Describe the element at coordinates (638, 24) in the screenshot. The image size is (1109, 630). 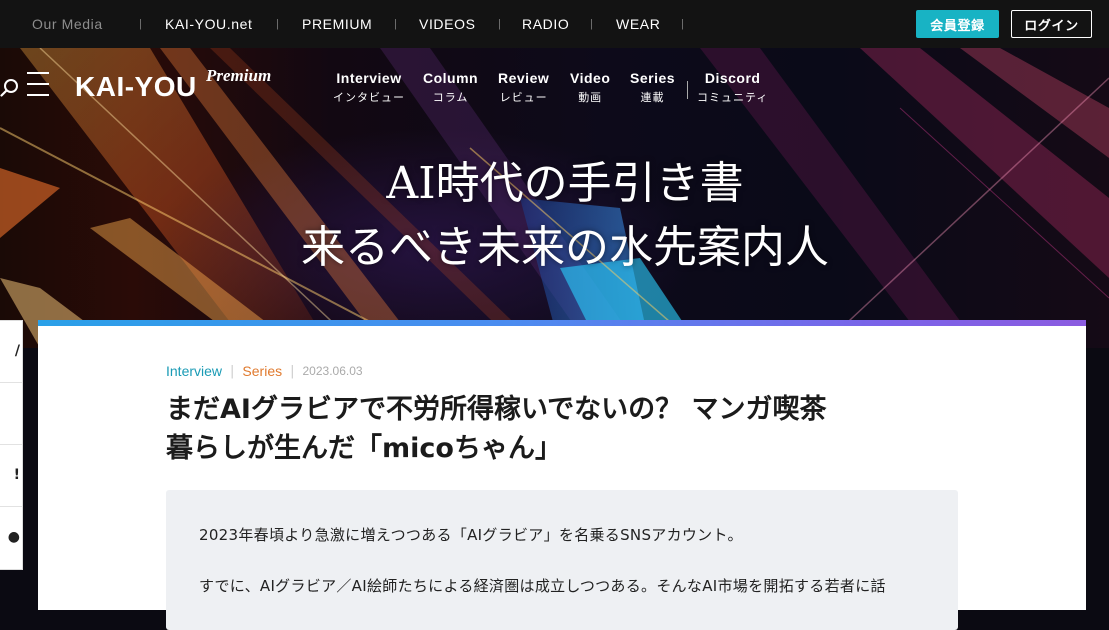
I see `link-wear: WEAR` at that location.